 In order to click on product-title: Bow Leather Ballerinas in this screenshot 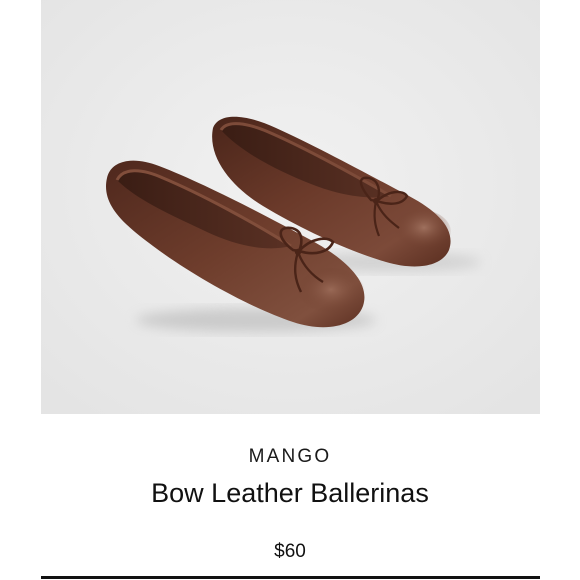, I will do `click(290, 493)`.